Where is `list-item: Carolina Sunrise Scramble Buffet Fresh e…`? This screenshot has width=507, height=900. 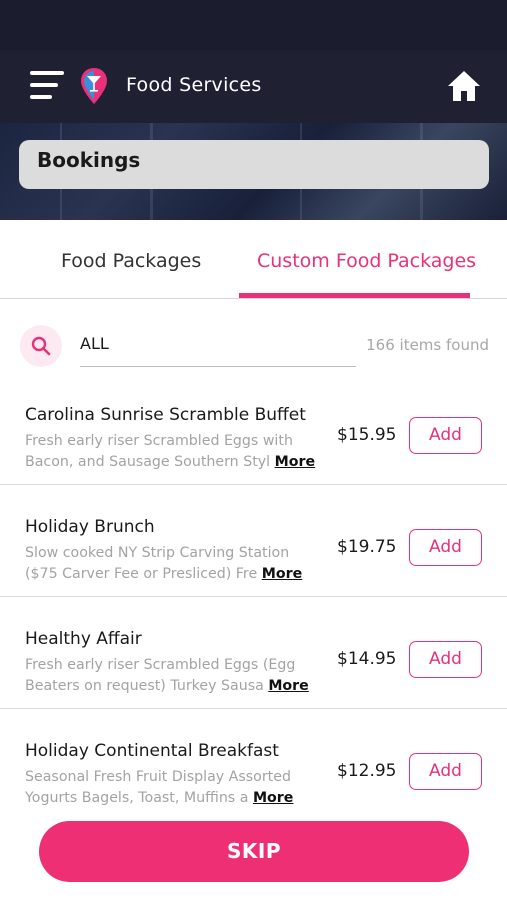 list-item: Carolina Sunrise Scramble Buffet Fresh e… is located at coordinates (253, 429).